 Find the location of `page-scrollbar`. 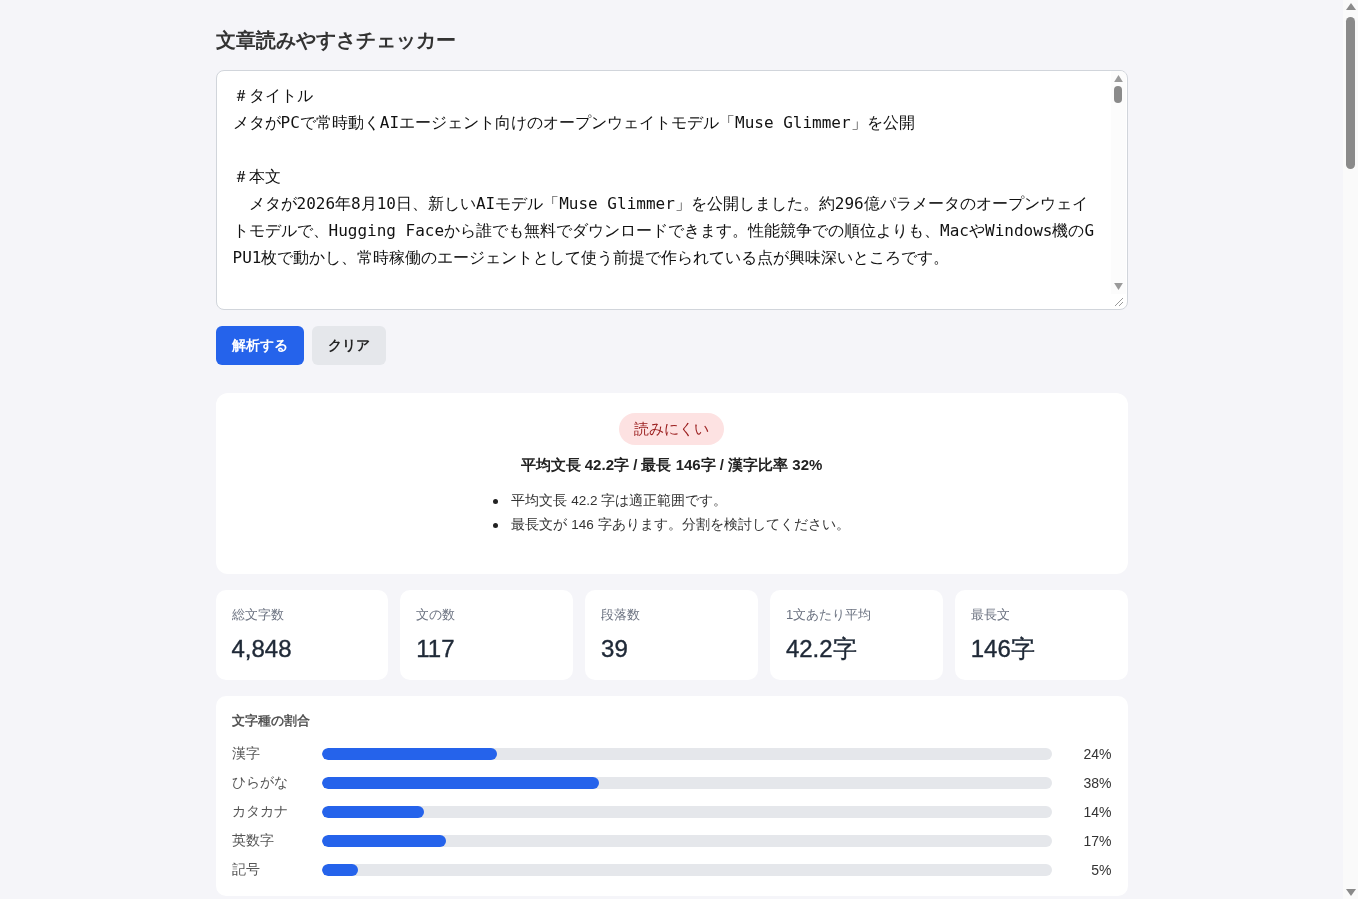

page-scrollbar is located at coordinates (1350, 449).